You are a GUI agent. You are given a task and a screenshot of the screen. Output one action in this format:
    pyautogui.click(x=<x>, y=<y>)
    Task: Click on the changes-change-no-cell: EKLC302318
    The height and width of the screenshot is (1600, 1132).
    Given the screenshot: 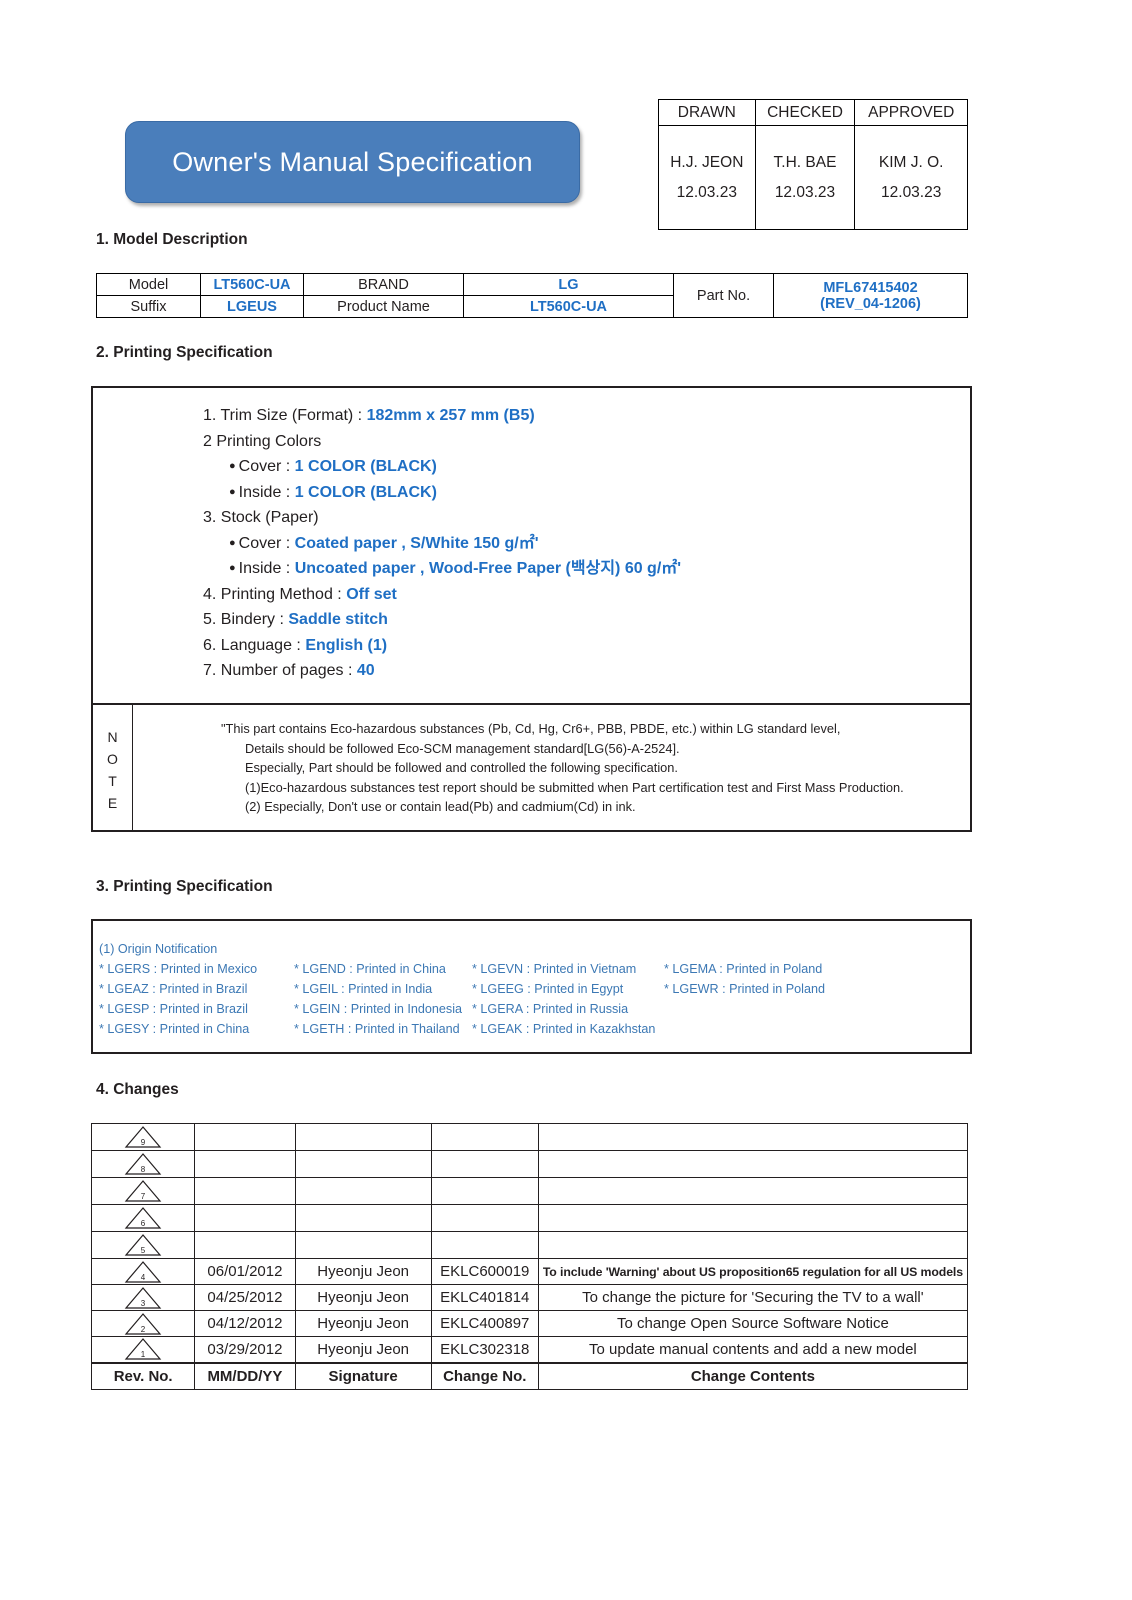 What is the action you would take?
    pyautogui.click(x=484, y=1349)
    